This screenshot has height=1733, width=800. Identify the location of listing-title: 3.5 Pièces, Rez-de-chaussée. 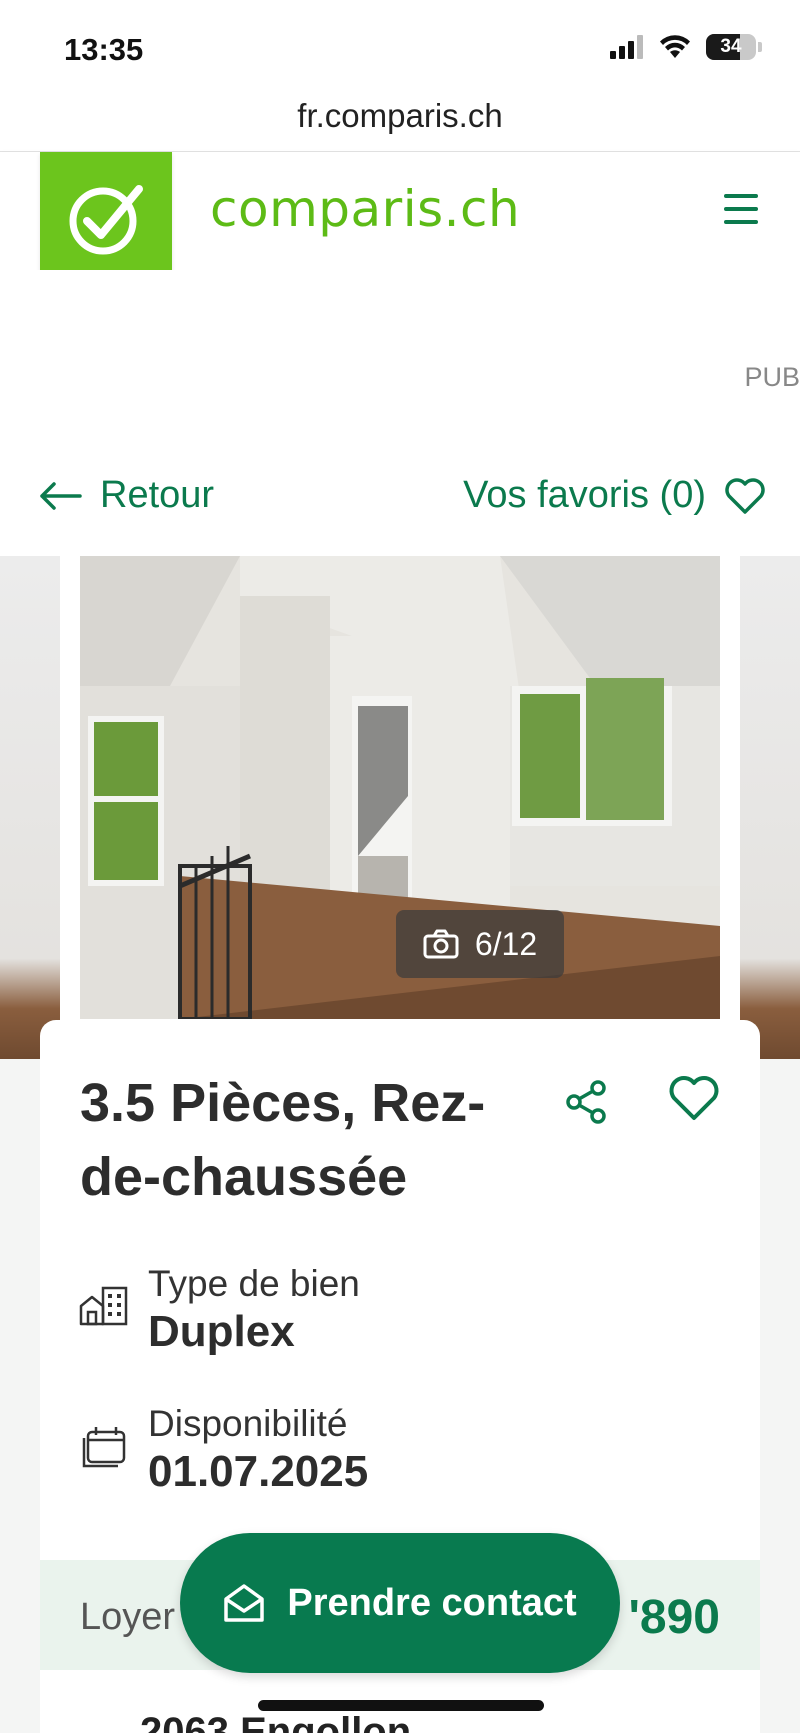
(283, 1140).